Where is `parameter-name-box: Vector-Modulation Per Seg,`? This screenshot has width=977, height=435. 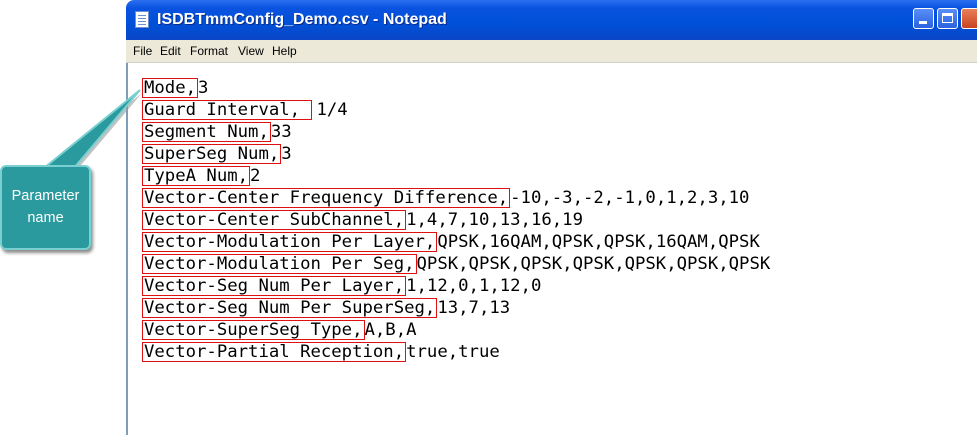
parameter-name-box: Vector-Modulation Per Seg, is located at coordinates (279, 264).